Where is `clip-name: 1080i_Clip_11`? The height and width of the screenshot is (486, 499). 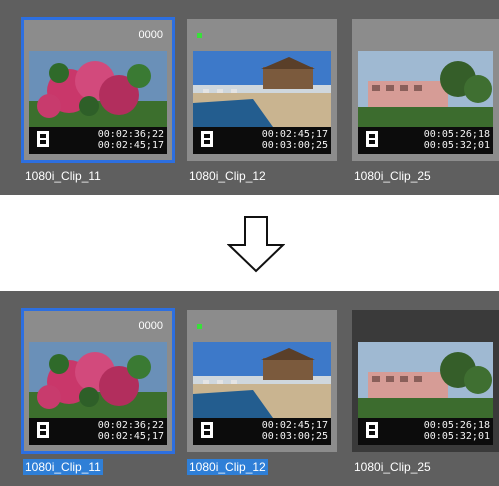
clip-name: 1080i_Clip_11 is located at coordinates (63, 176).